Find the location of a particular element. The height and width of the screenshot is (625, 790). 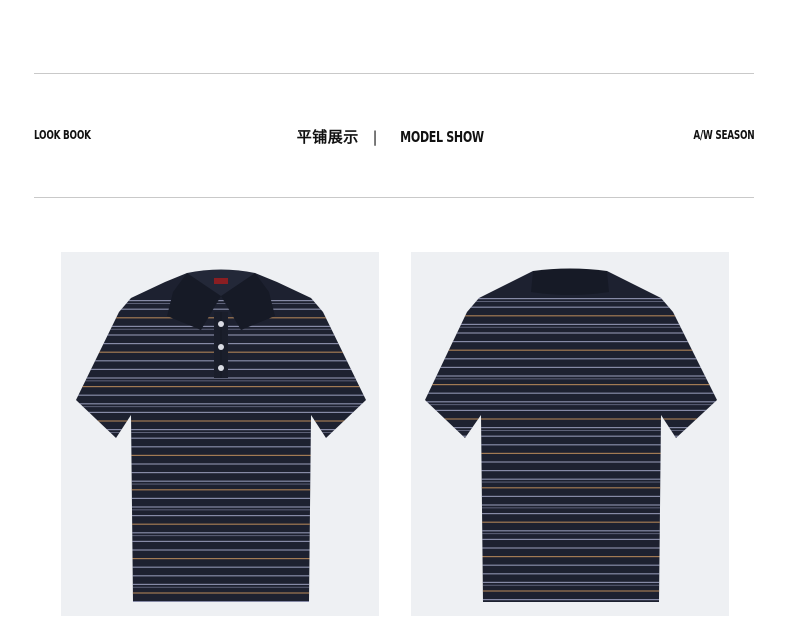

section-title: 平铺展示 | MODEL SHOW is located at coordinates (395, 136).